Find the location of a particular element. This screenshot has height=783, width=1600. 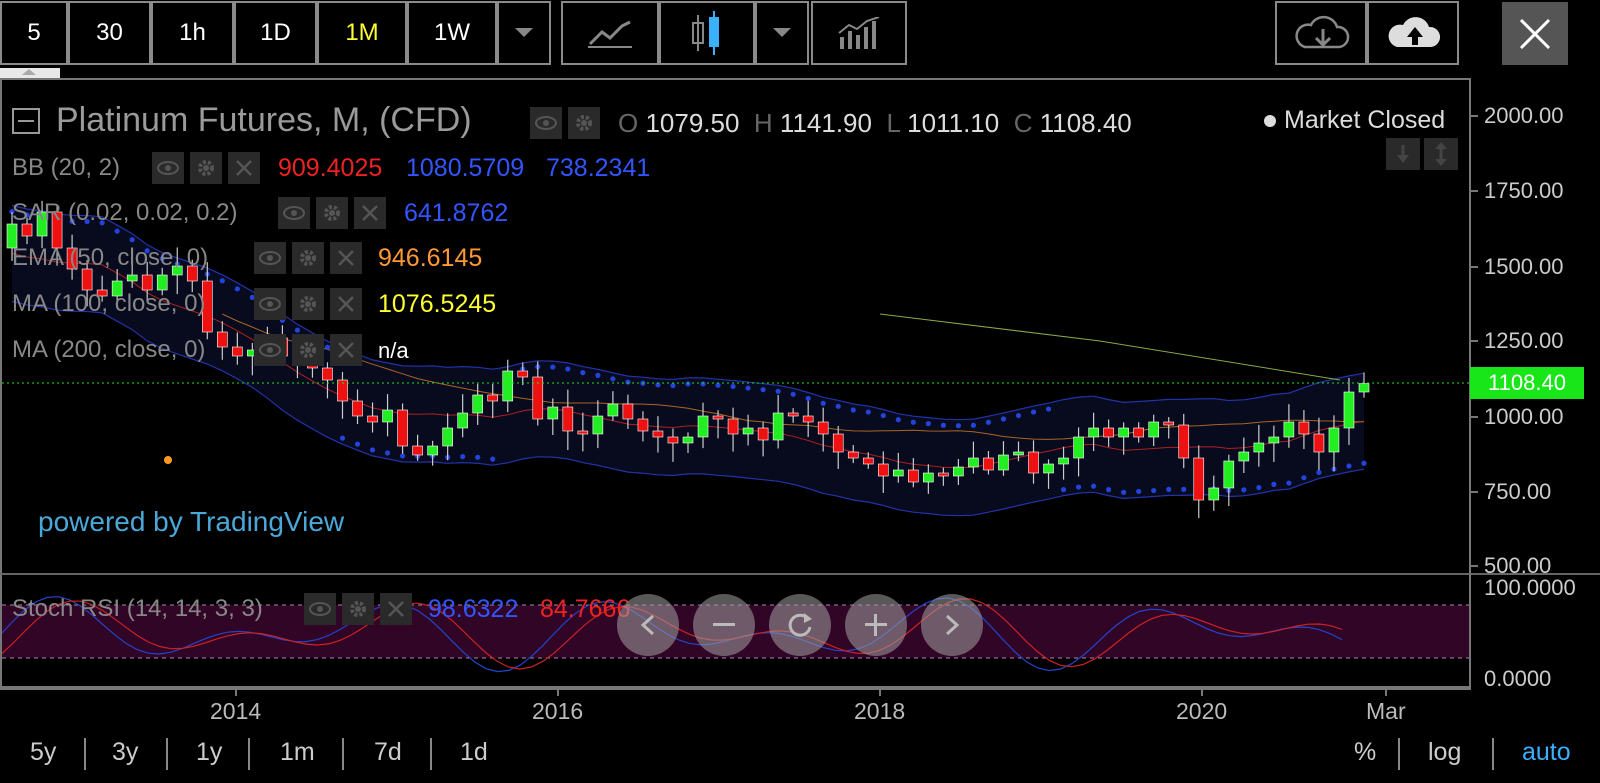

legend-collapse-toggle is located at coordinates (26, 121).